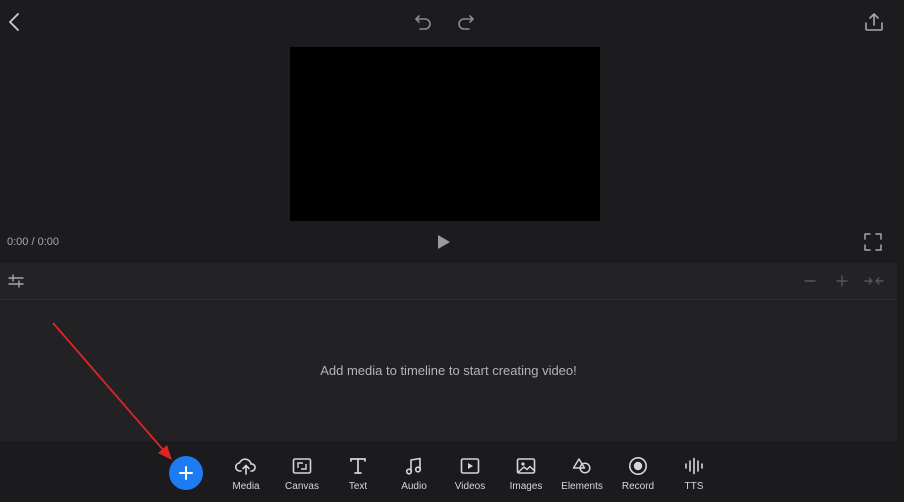 The width and height of the screenshot is (904, 502). Describe the element at coordinates (358, 486) in the screenshot. I see `tool-label: Text` at that location.